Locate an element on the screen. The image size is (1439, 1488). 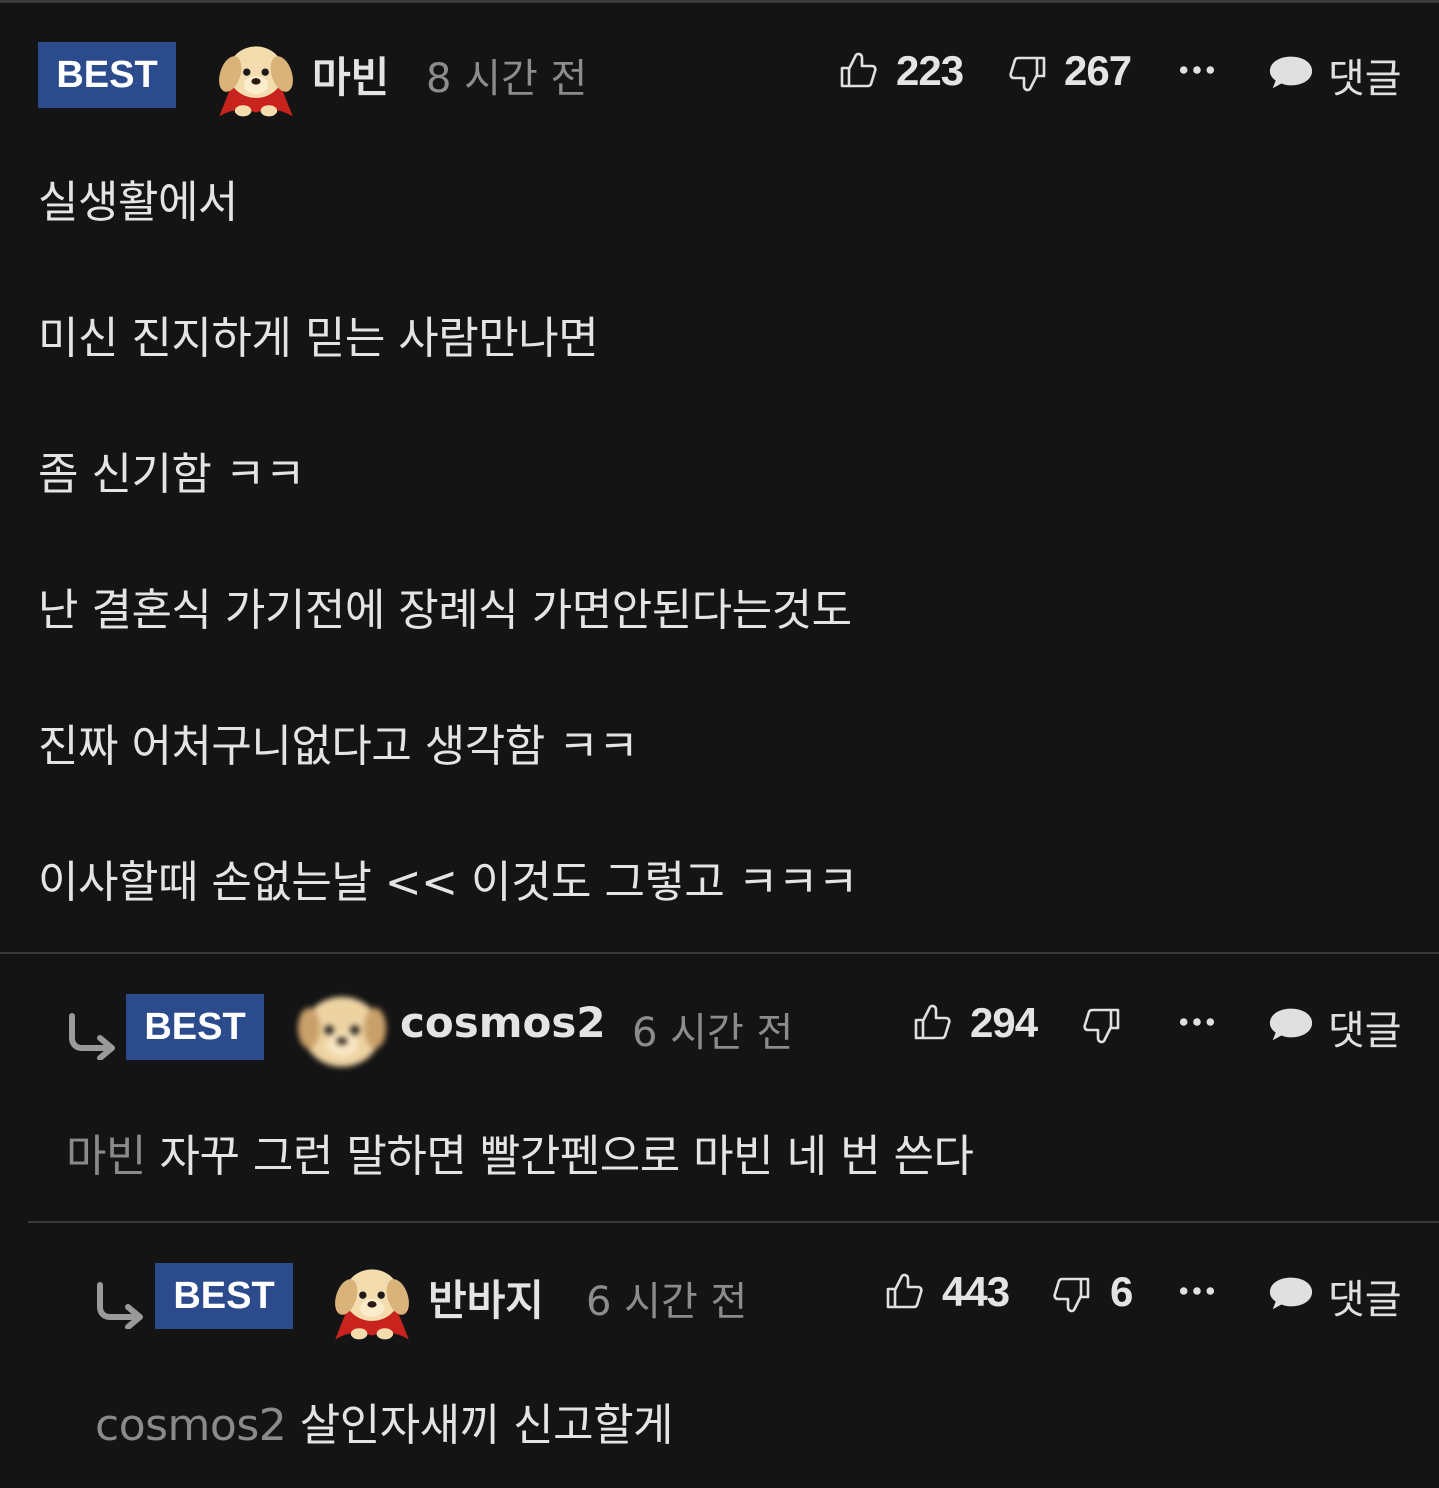
dislike-count: 267 is located at coordinates (1098, 70).